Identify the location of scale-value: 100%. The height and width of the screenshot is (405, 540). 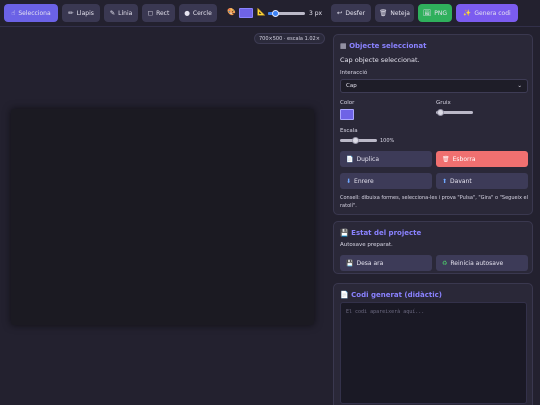
(387, 141).